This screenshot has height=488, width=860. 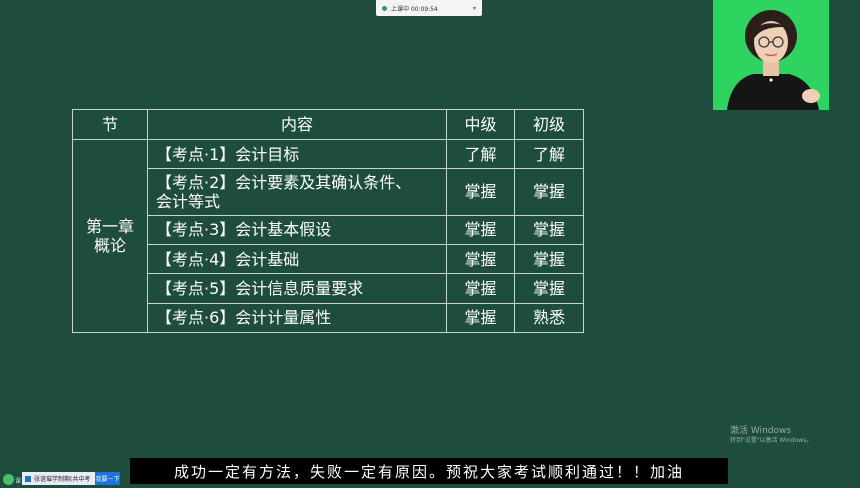 I want to click on table-row: 【考点·4】会计基础 掌握 掌握, so click(x=328, y=259).